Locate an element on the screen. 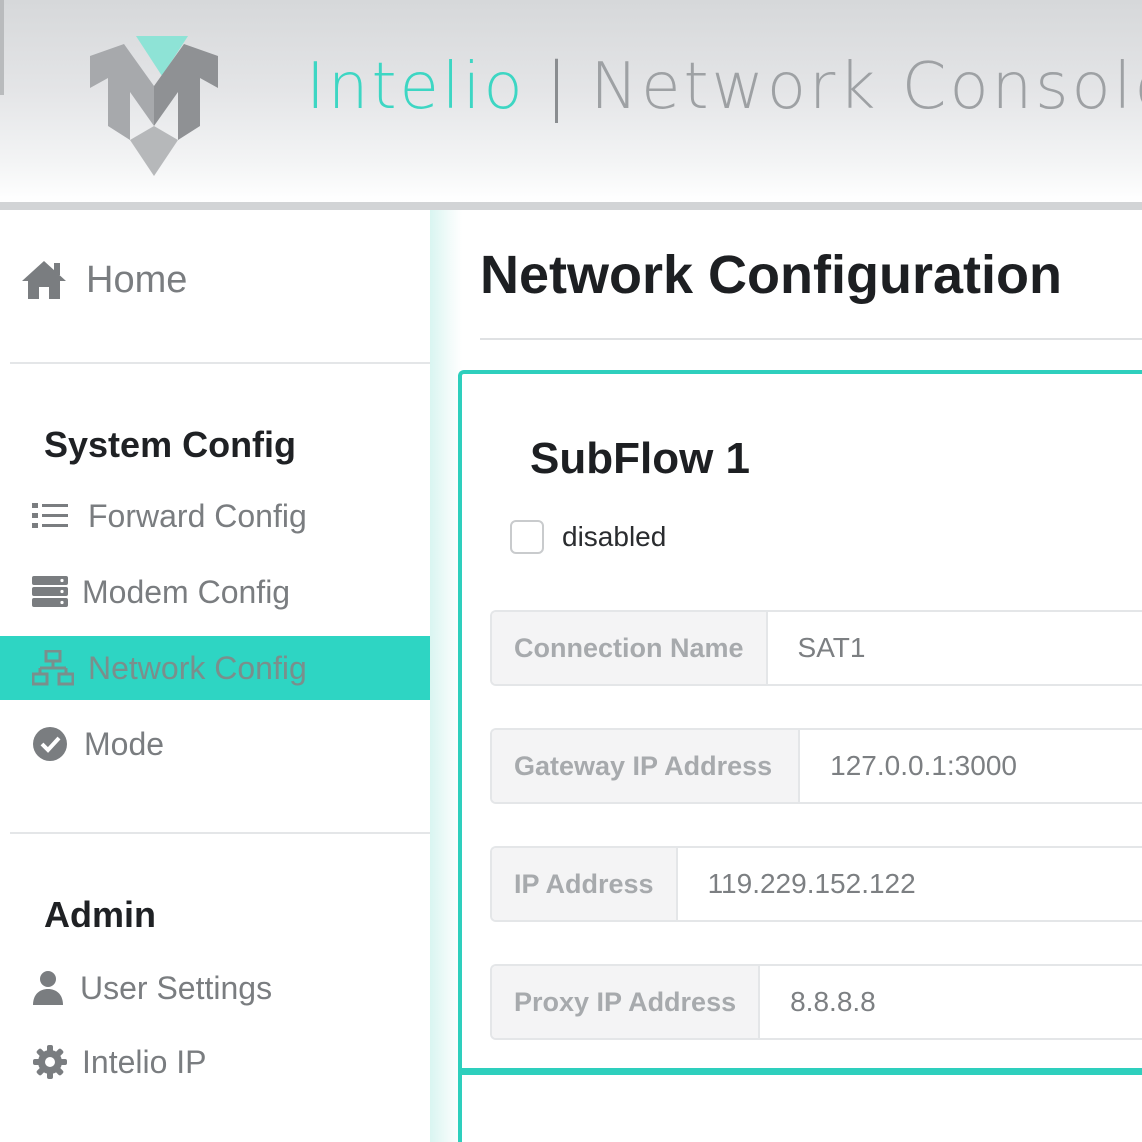 This screenshot has height=1142, width=1142. sidebar-item-network-config: Network Config is located at coordinates (215, 668).